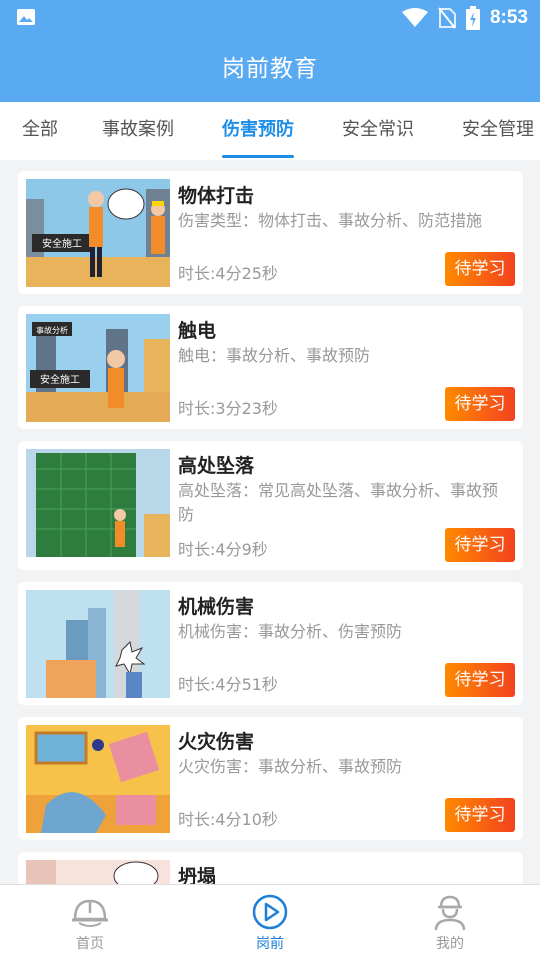  What do you see at coordinates (197, 331) in the screenshot?
I see `course-title: 触电` at bounding box center [197, 331].